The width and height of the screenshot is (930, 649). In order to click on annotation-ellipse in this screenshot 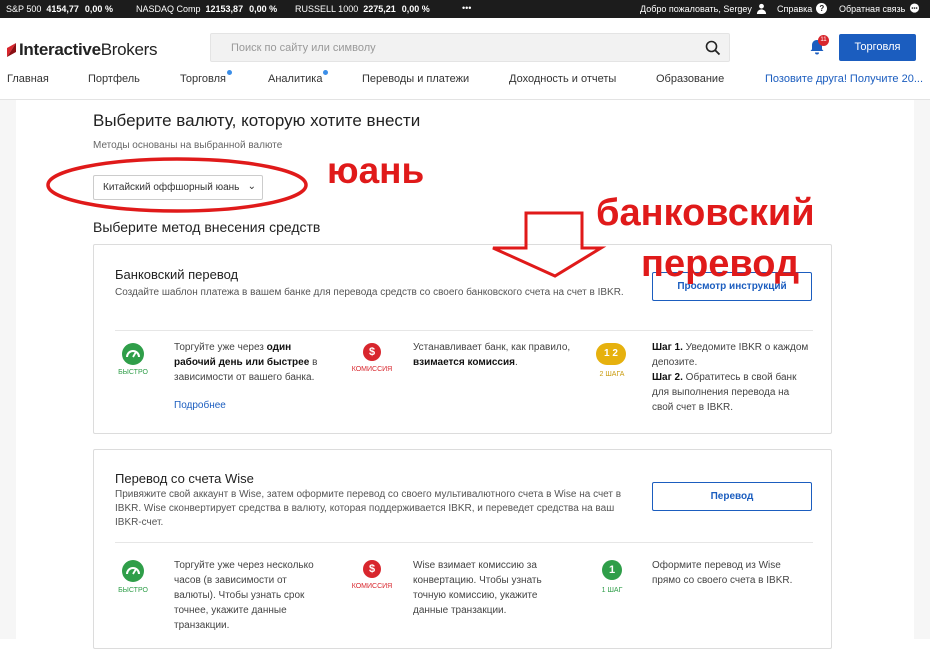, I will do `click(177, 185)`.